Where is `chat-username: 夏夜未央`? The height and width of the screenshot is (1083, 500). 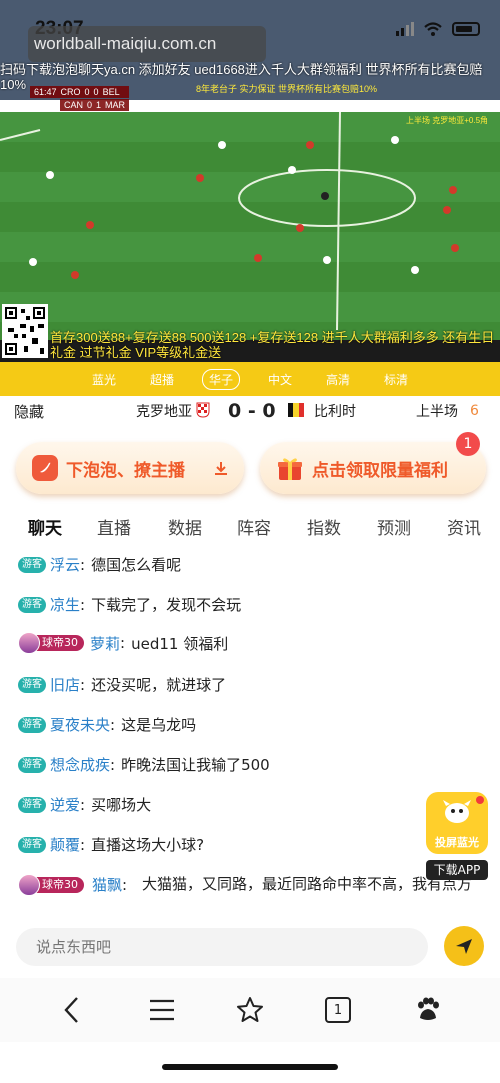
chat-username: 夏夜未央 is located at coordinates (80, 724).